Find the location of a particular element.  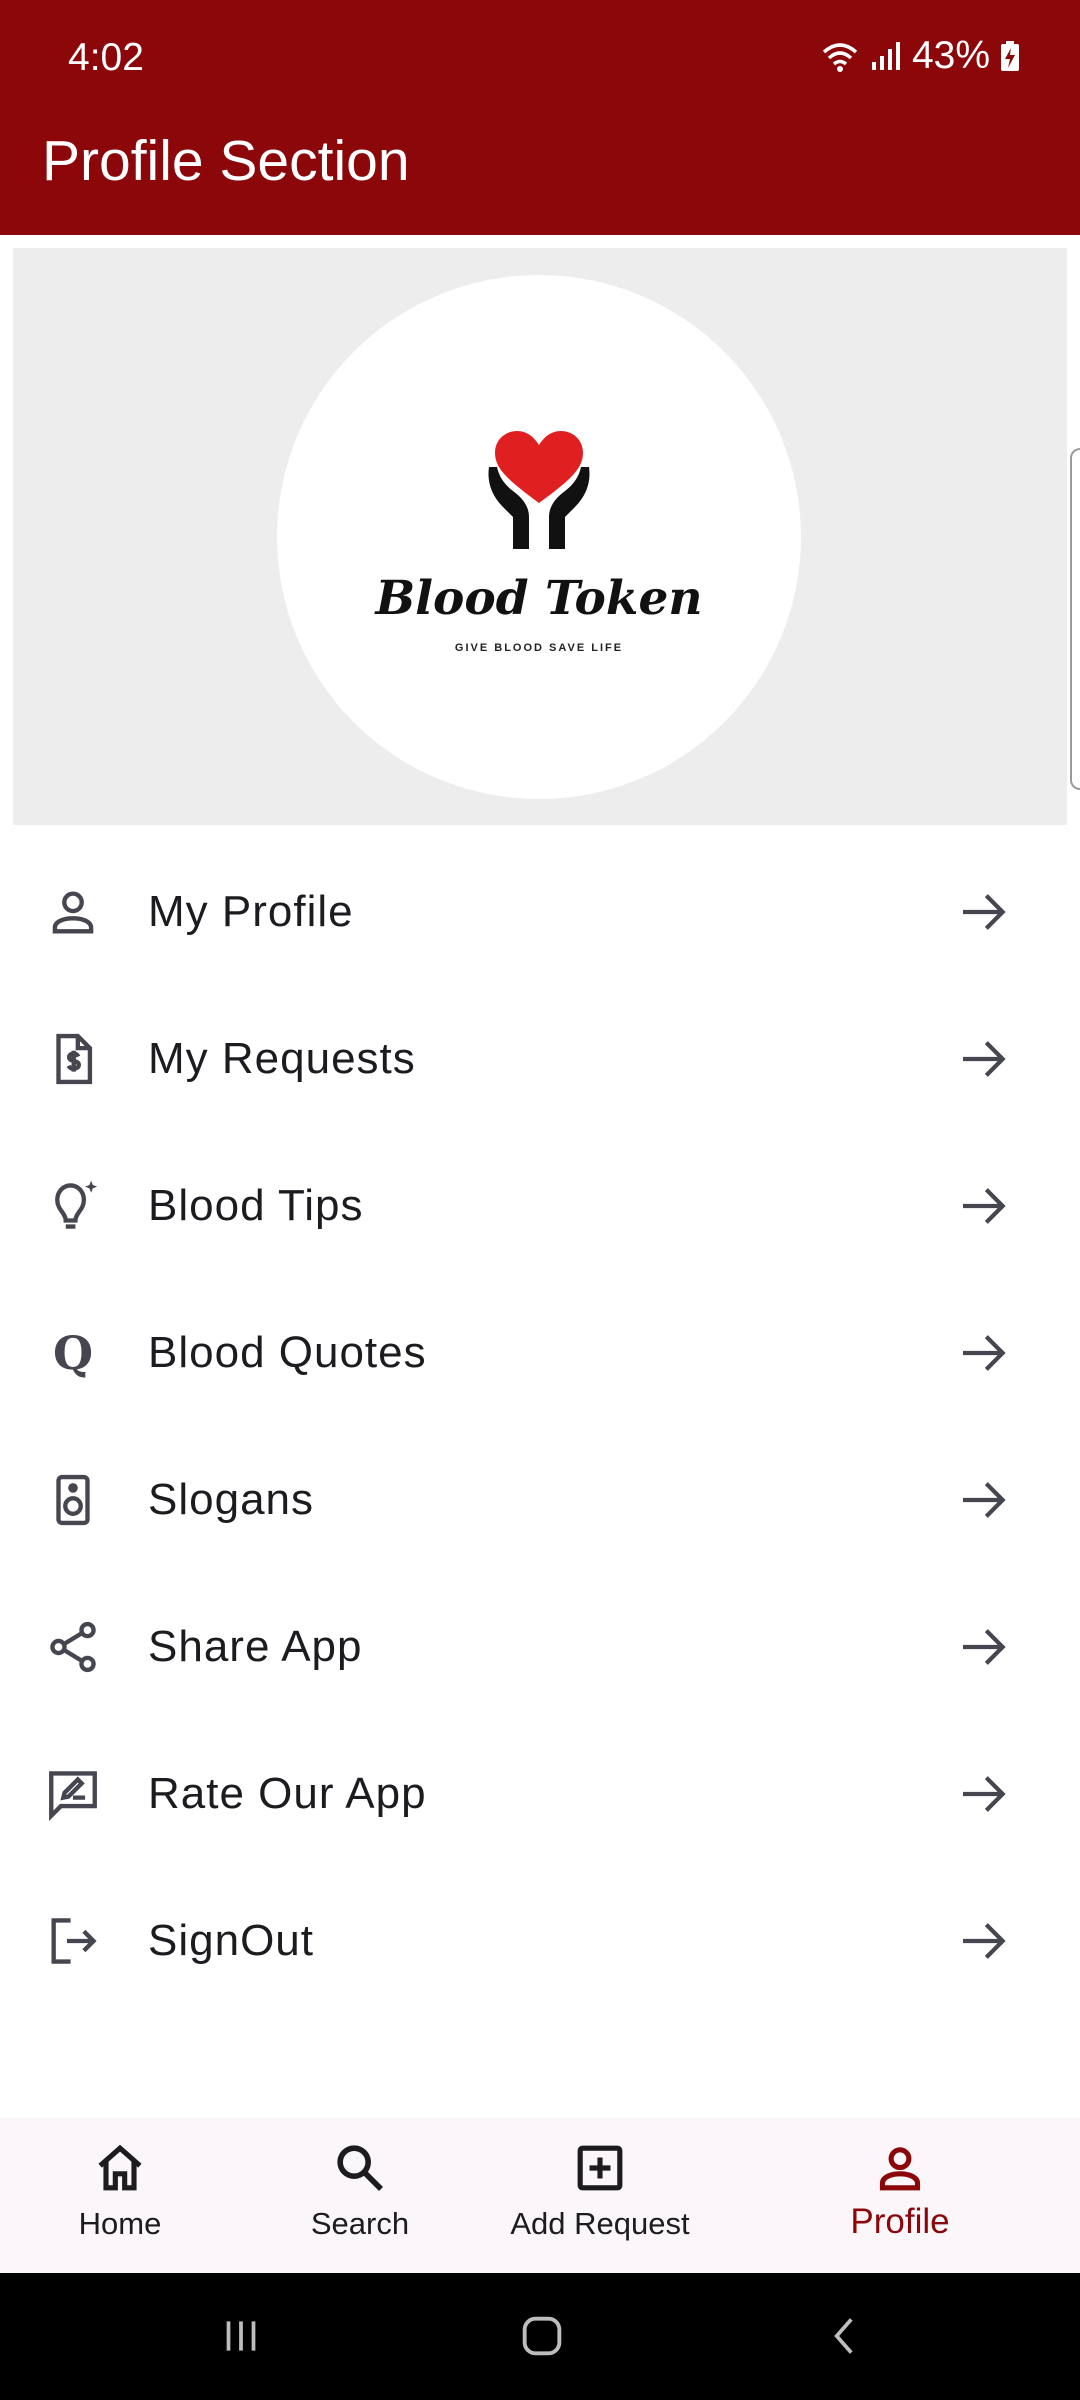

menu-item-blood-quotes: Q Blood Quotes is located at coordinates (540, 1352).